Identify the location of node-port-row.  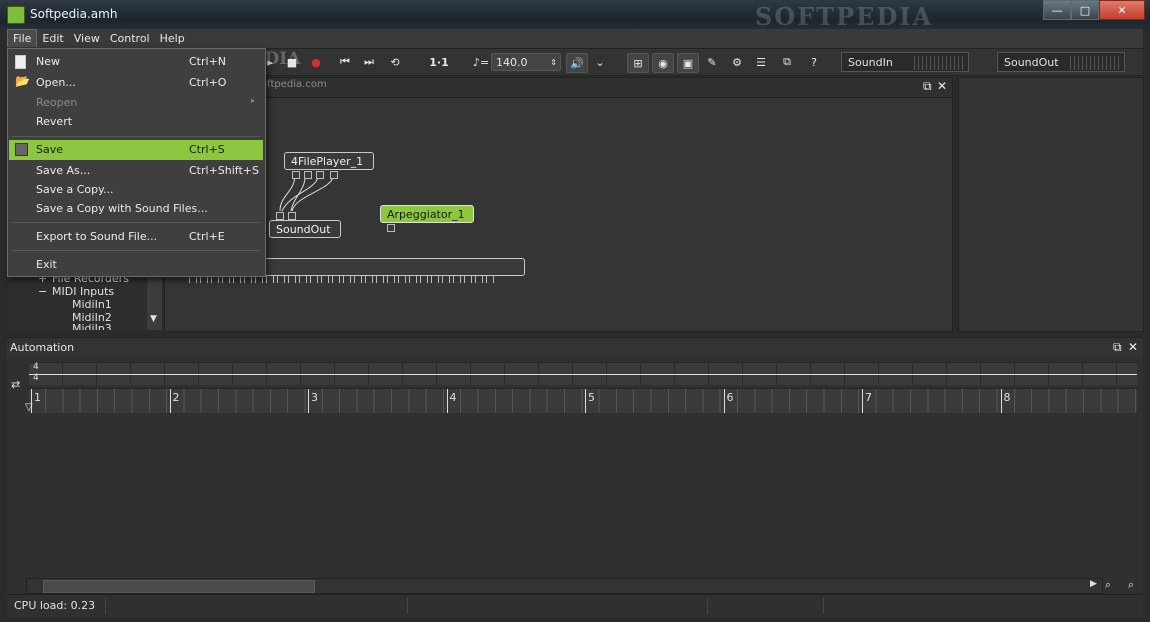
(341, 279).